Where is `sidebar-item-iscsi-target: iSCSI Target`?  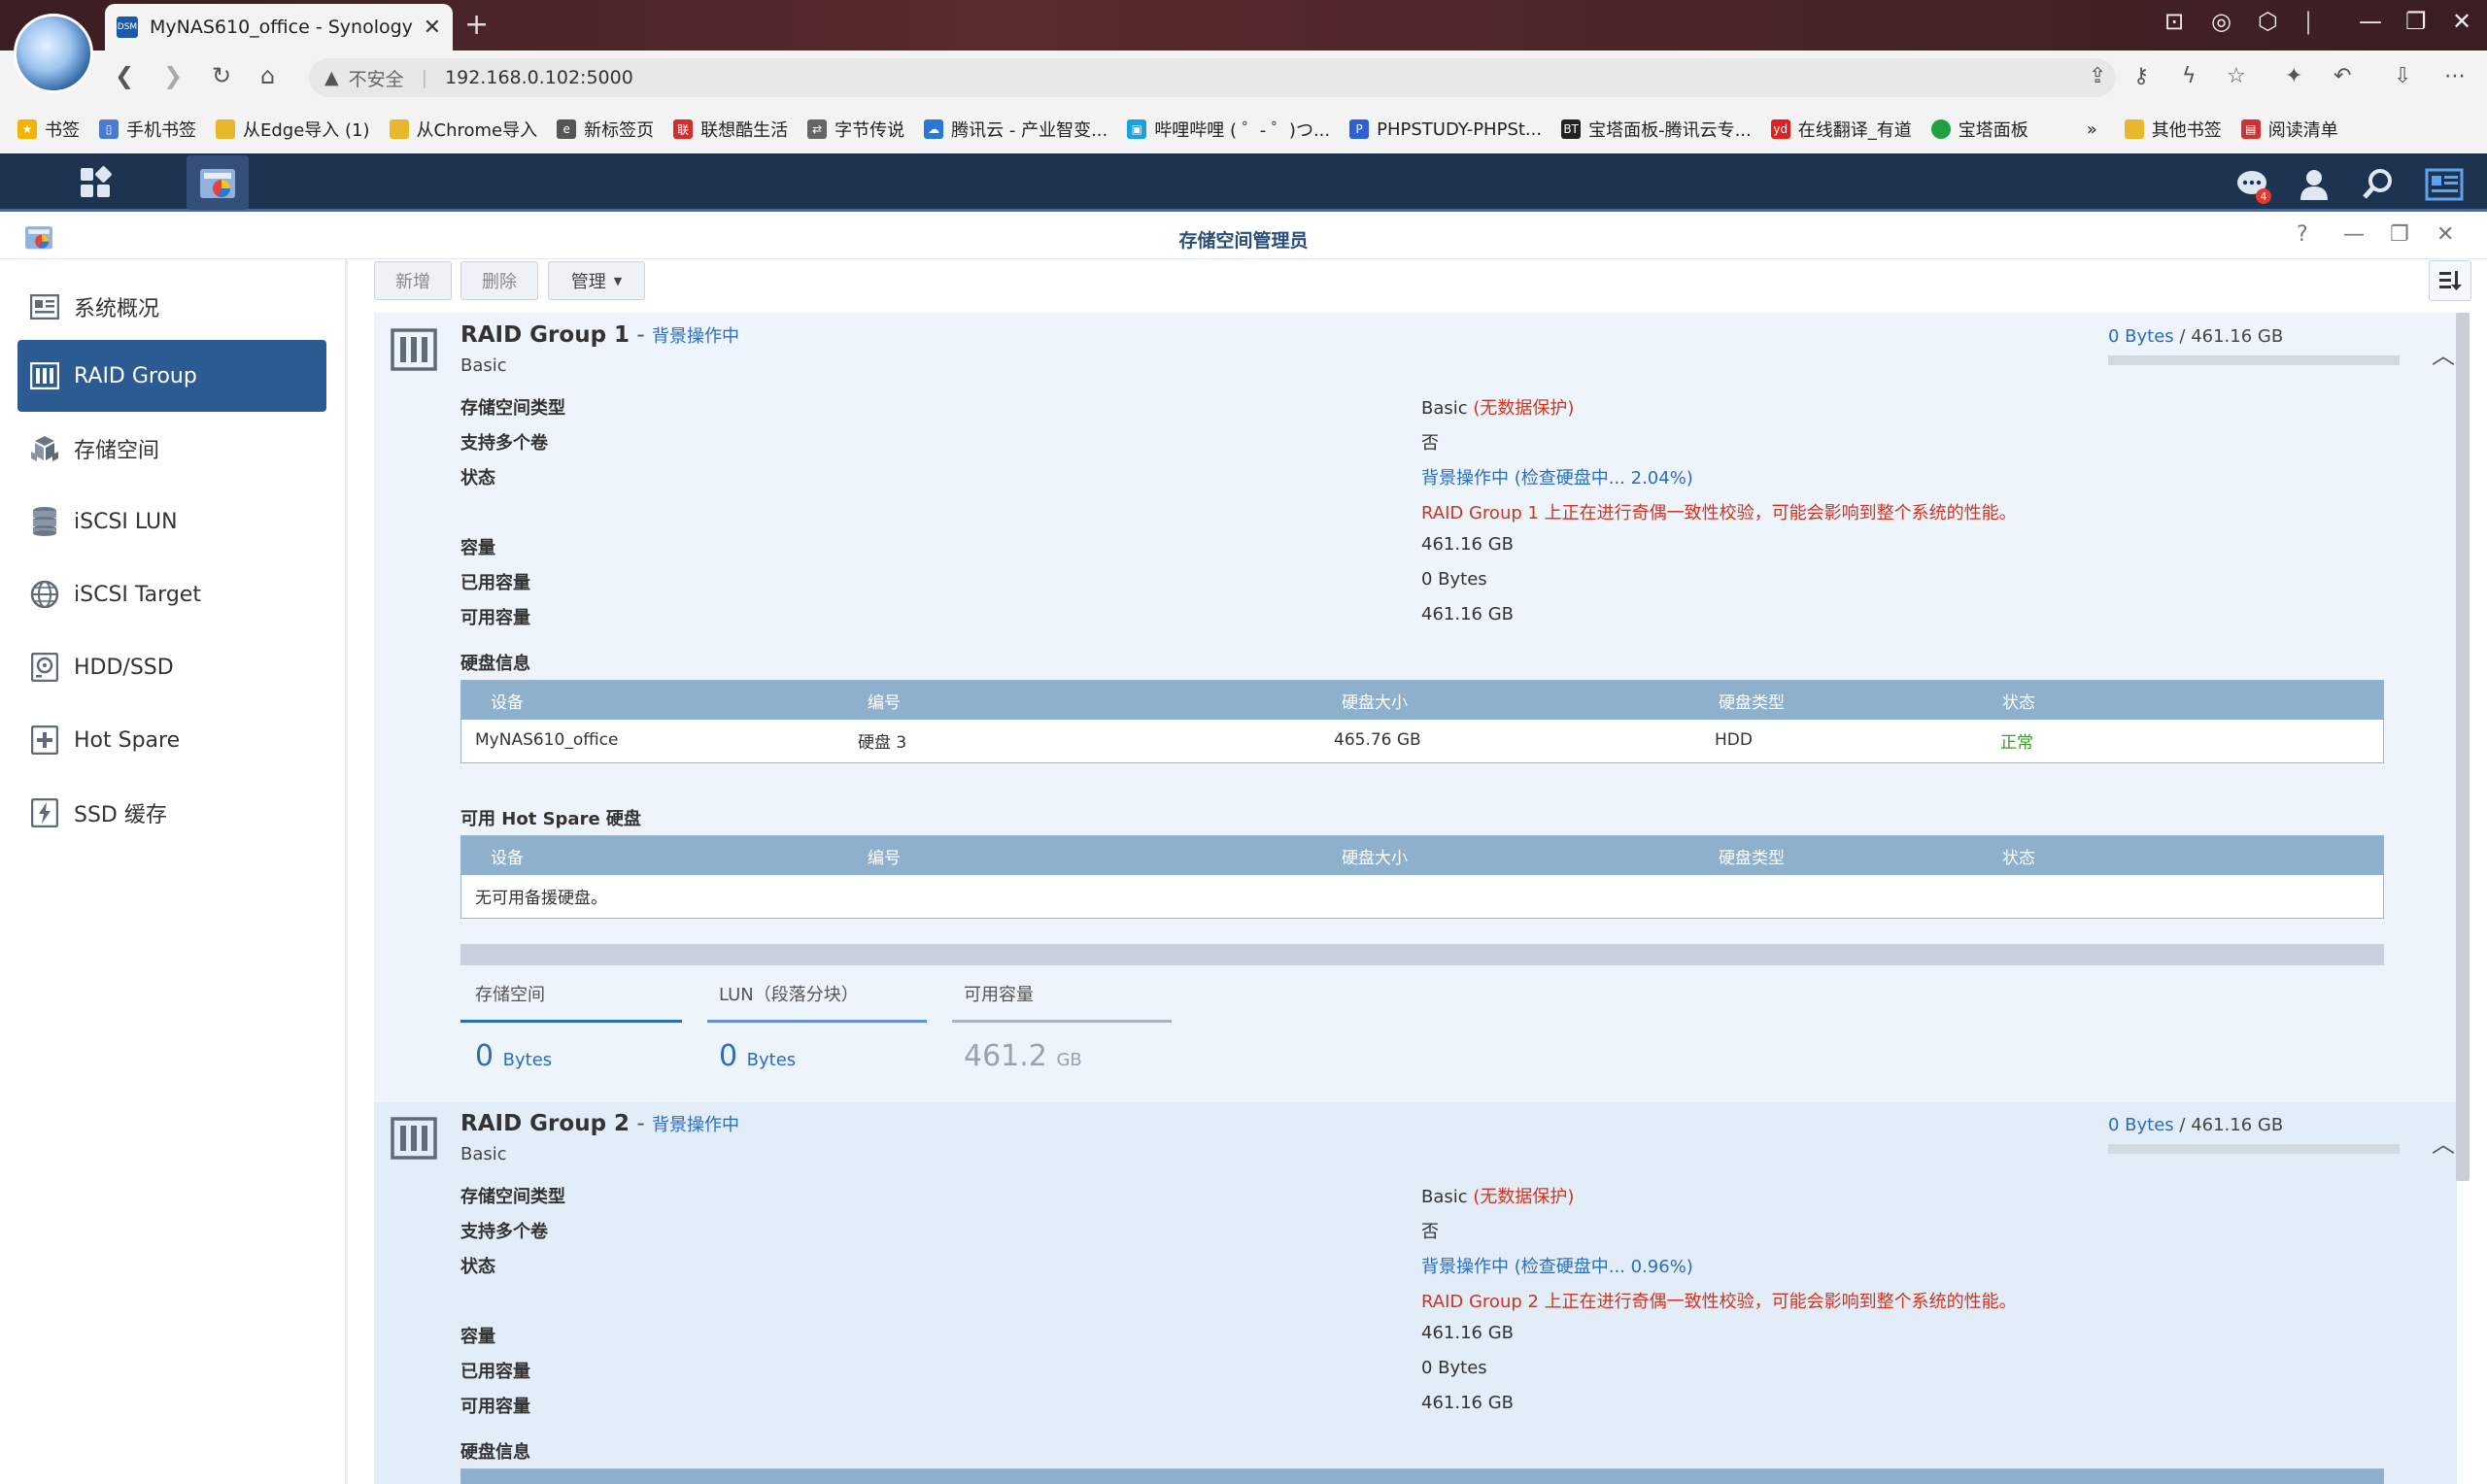 sidebar-item-iscsi-target: iSCSI Target is located at coordinates (171, 594).